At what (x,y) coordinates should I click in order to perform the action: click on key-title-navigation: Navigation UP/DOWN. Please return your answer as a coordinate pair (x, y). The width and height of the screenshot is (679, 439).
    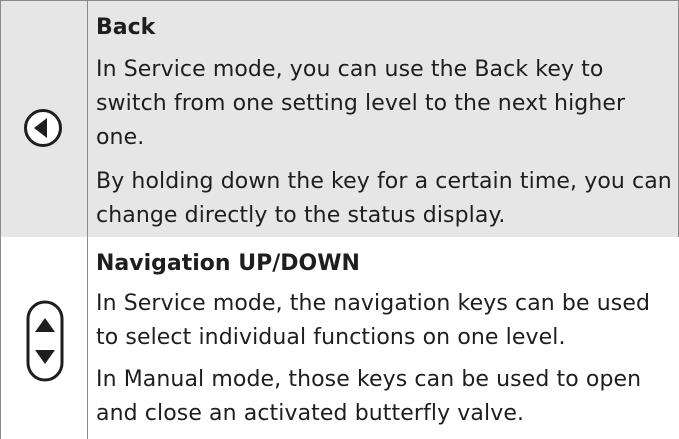
    Looking at the image, I should click on (228, 263).